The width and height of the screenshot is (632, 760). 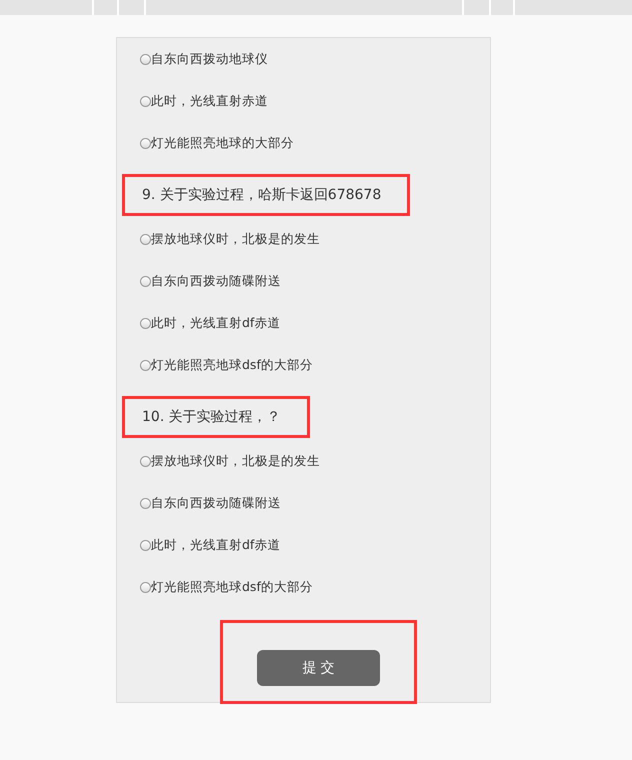 What do you see at coordinates (216, 417) in the screenshot?
I see `question-title: 10. 关于实验过程，？` at bounding box center [216, 417].